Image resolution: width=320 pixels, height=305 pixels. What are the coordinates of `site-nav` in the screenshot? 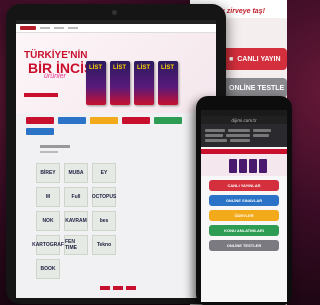 It's located at (116, 28).